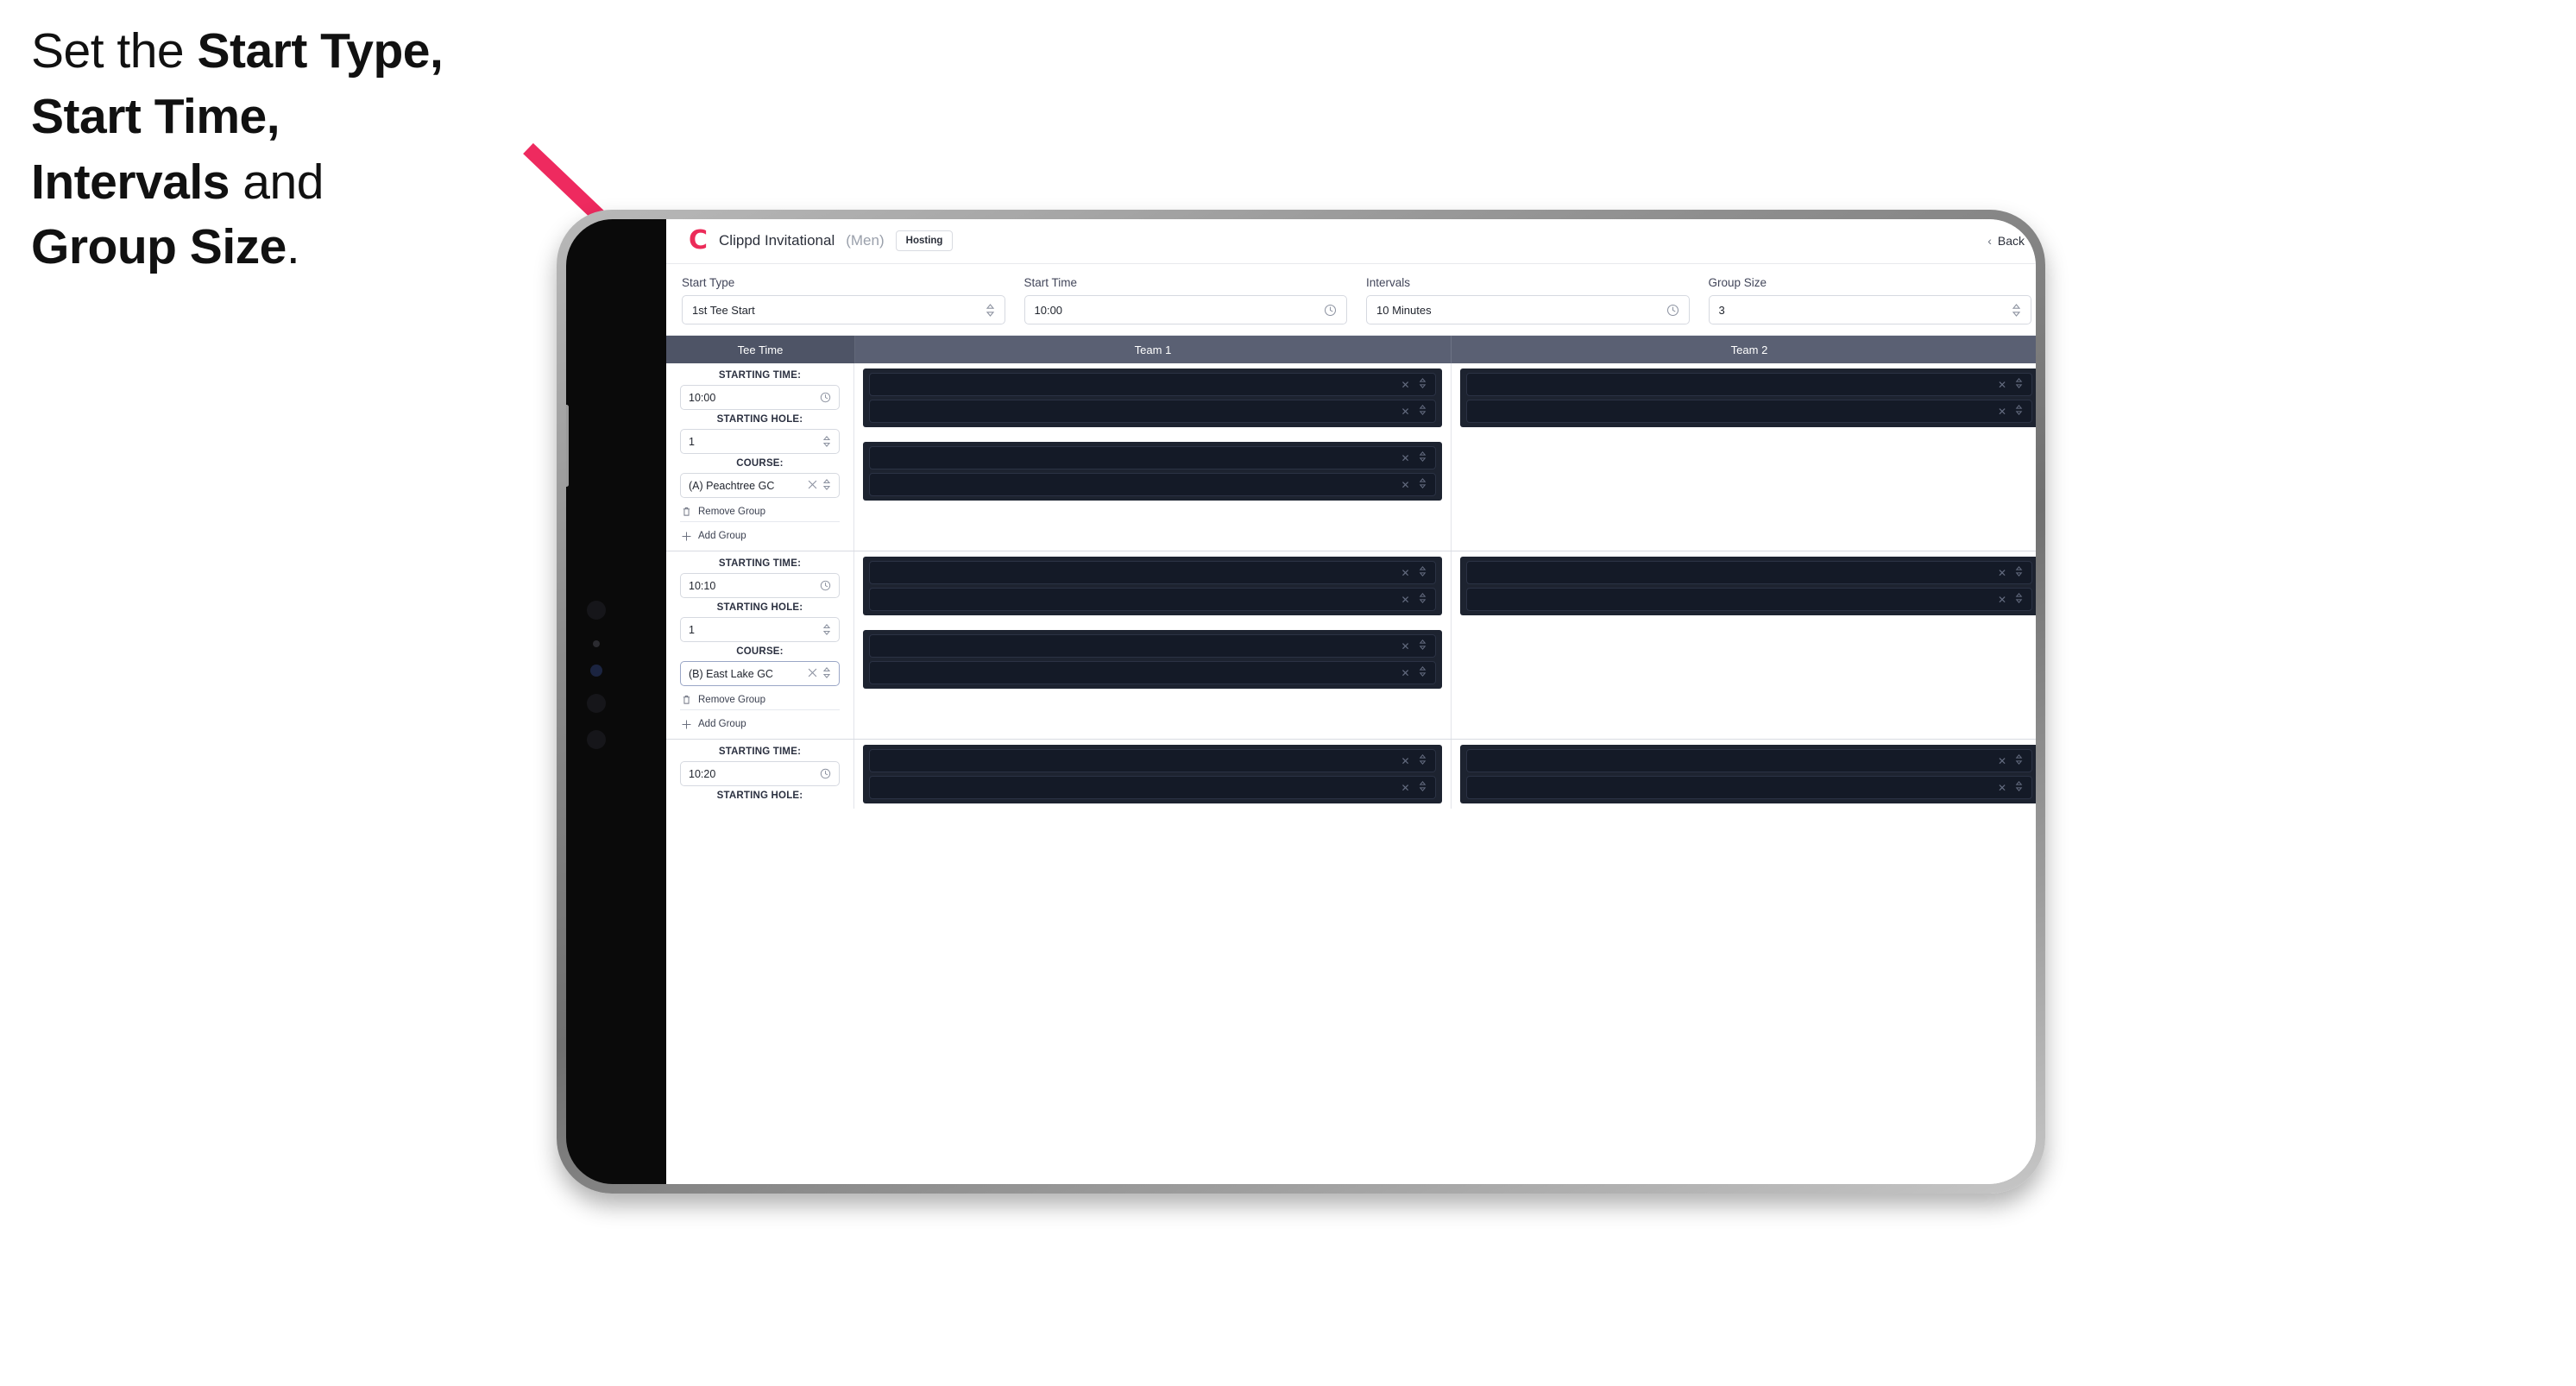 The width and height of the screenshot is (2576, 1386). Describe the element at coordinates (1404, 310) in the screenshot. I see `intervals-value: 10 Minutes` at that location.